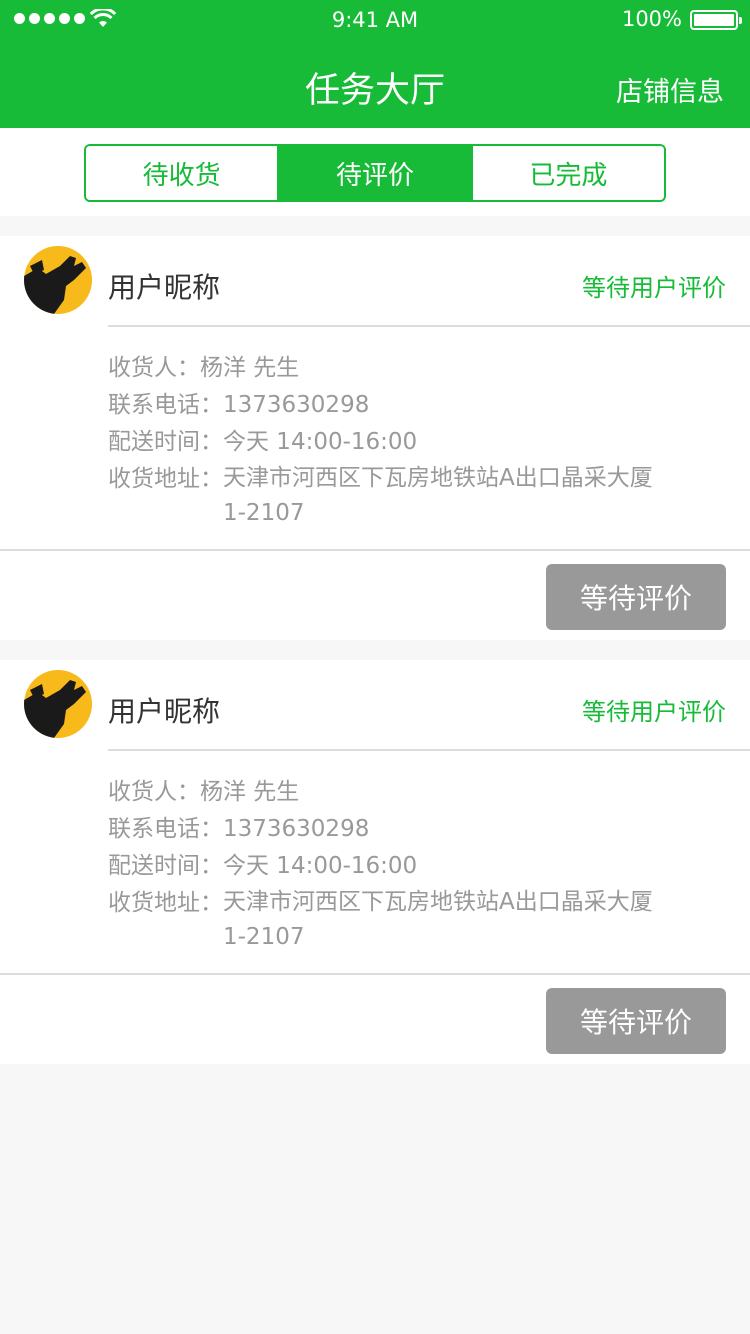 The height and width of the screenshot is (1334, 750). I want to click on store-info-button: 店铺信息, so click(670, 89).